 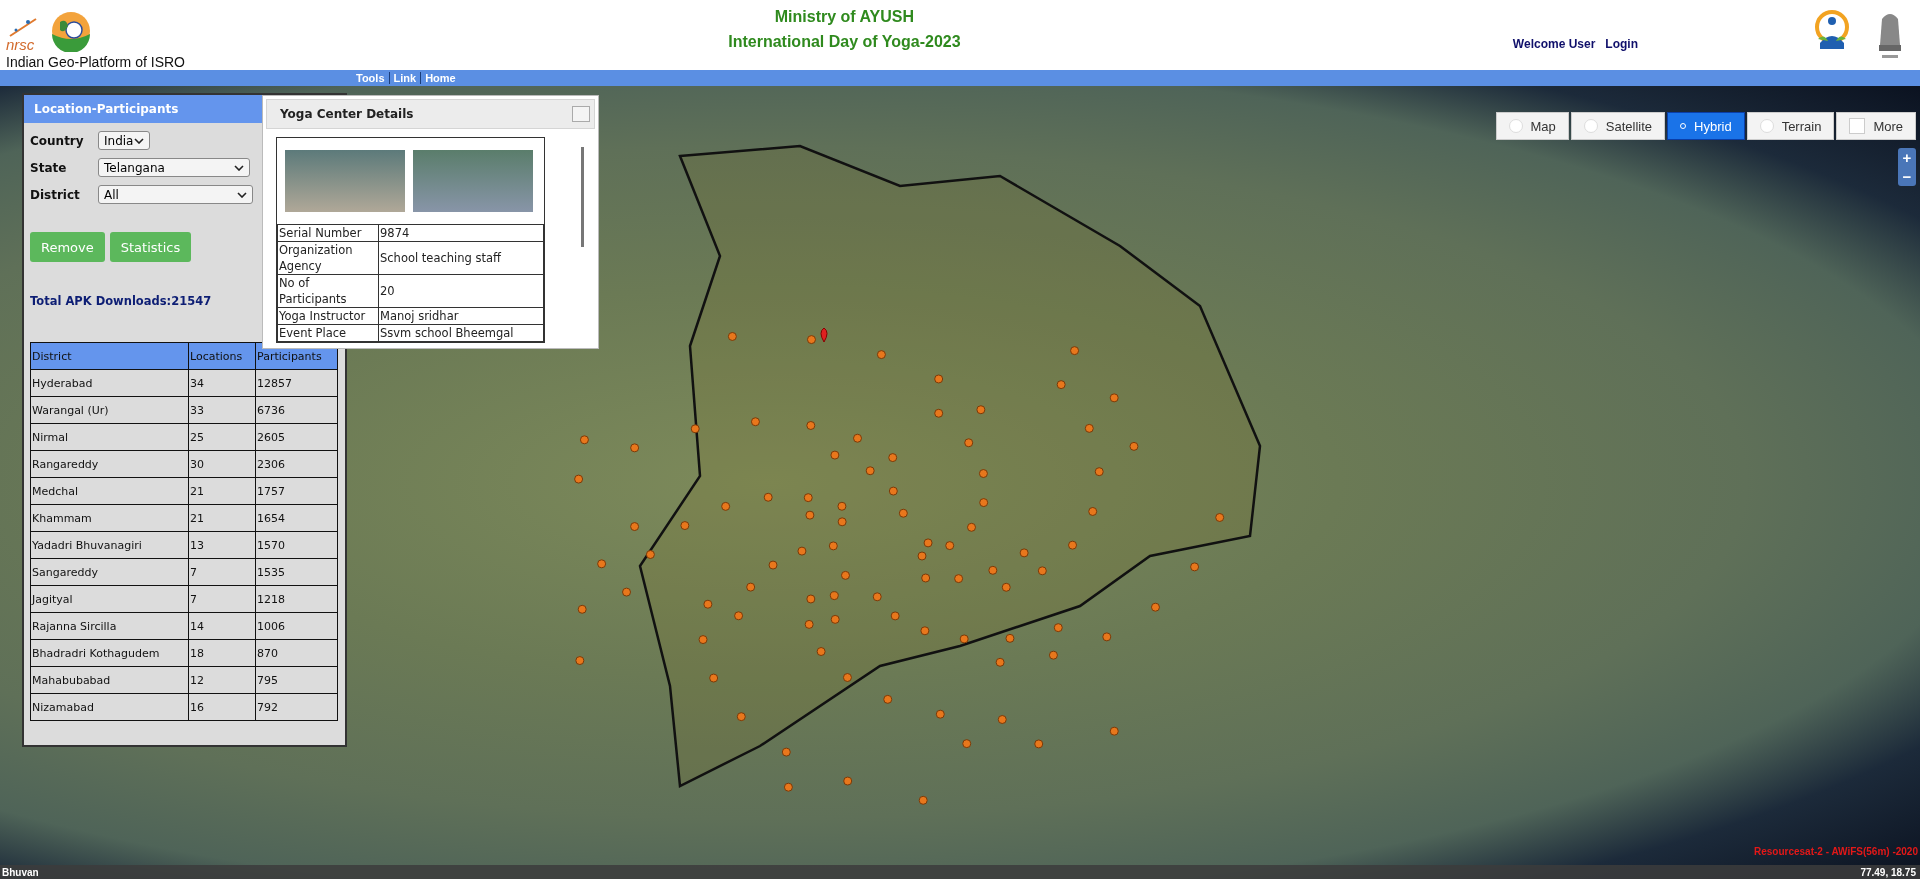 I want to click on map-type-button: Terrain, so click(x=1790, y=126).